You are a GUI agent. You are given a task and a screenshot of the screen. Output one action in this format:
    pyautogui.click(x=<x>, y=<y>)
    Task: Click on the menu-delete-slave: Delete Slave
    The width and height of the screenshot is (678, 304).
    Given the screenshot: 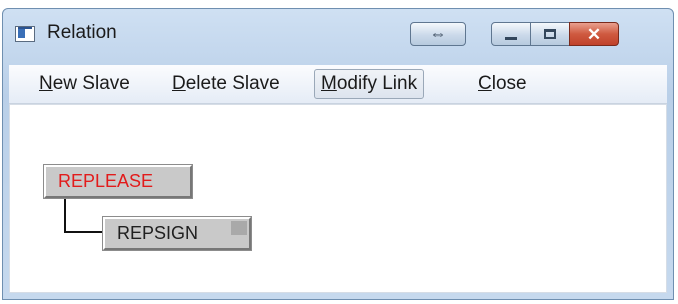 What is the action you would take?
    pyautogui.click(x=226, y=84)
    